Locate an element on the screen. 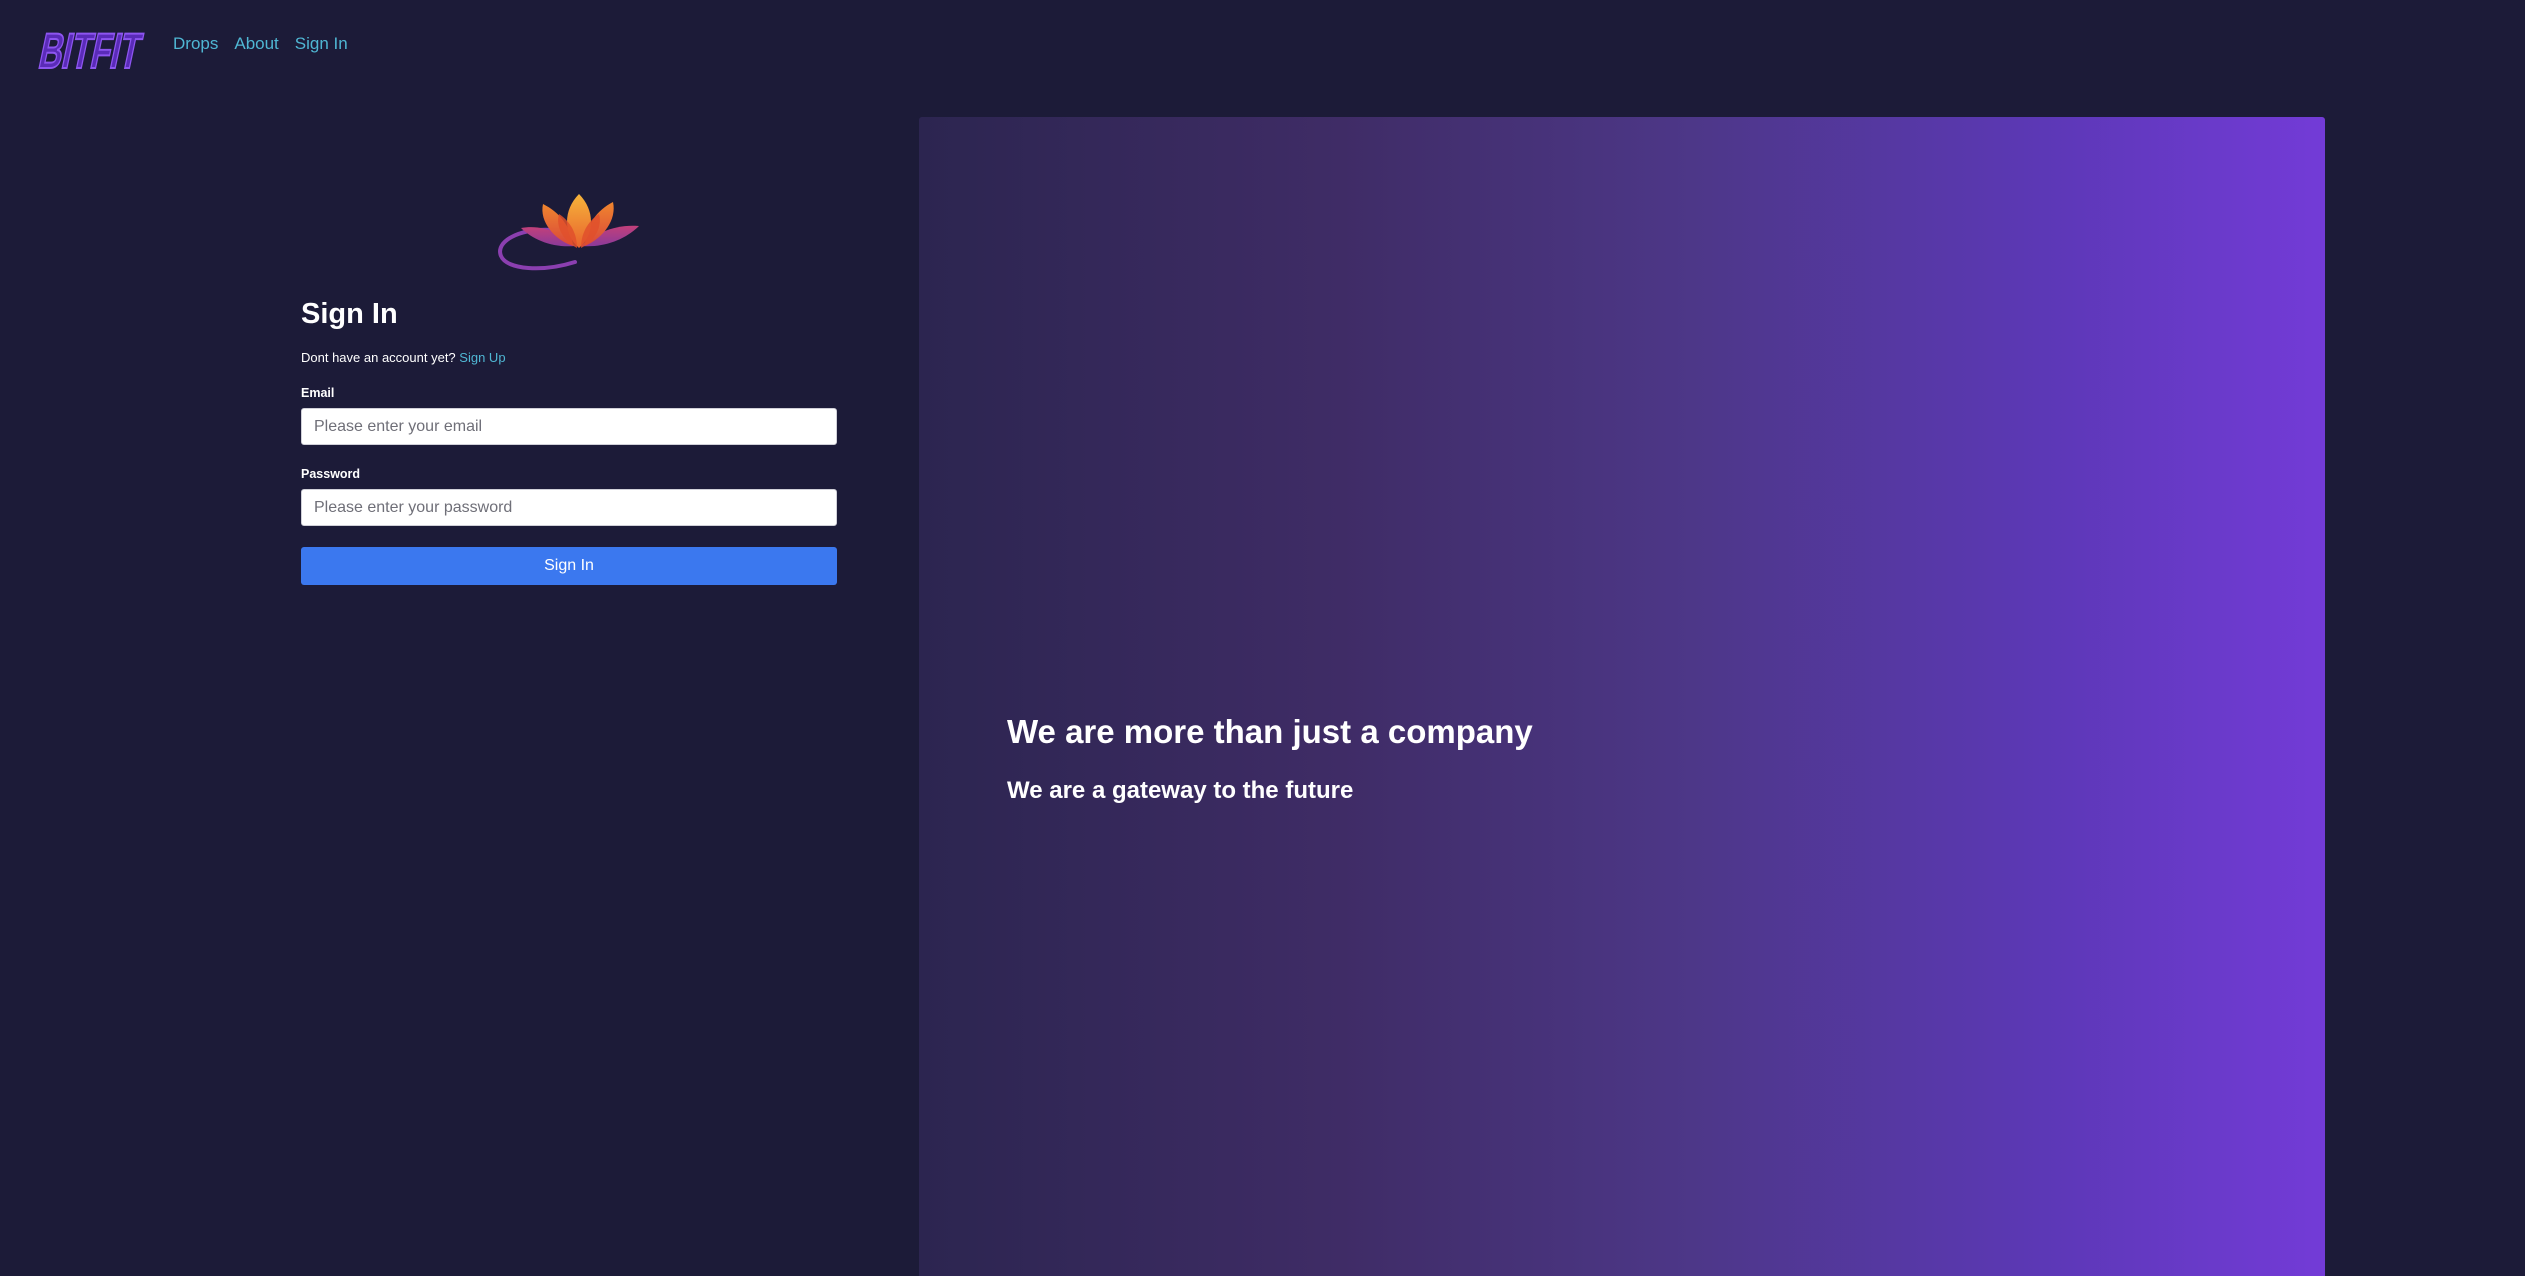 The width and height of the screenshot is (2525, 1276). nav-links: Drops About Sign In is located at coordinates (268, 44).